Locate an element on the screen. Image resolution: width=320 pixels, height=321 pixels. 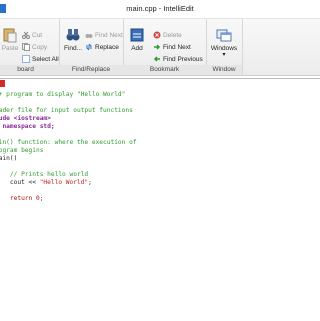
code-line: eader file for input output functions is located at coordinates (66, 110).